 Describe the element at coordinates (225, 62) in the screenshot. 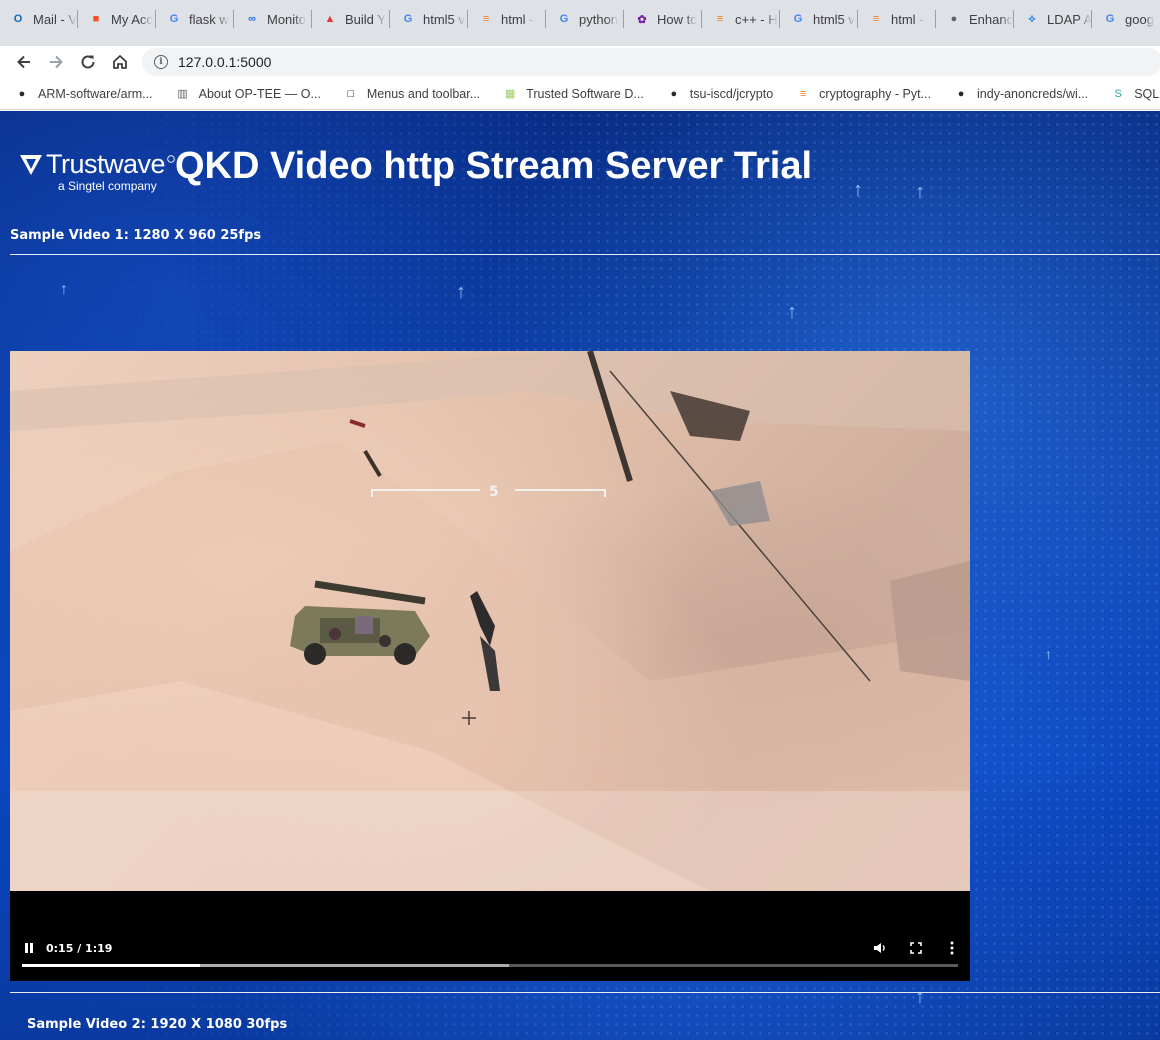

I see `url-text: 127.0.0.1:5000` at that location.